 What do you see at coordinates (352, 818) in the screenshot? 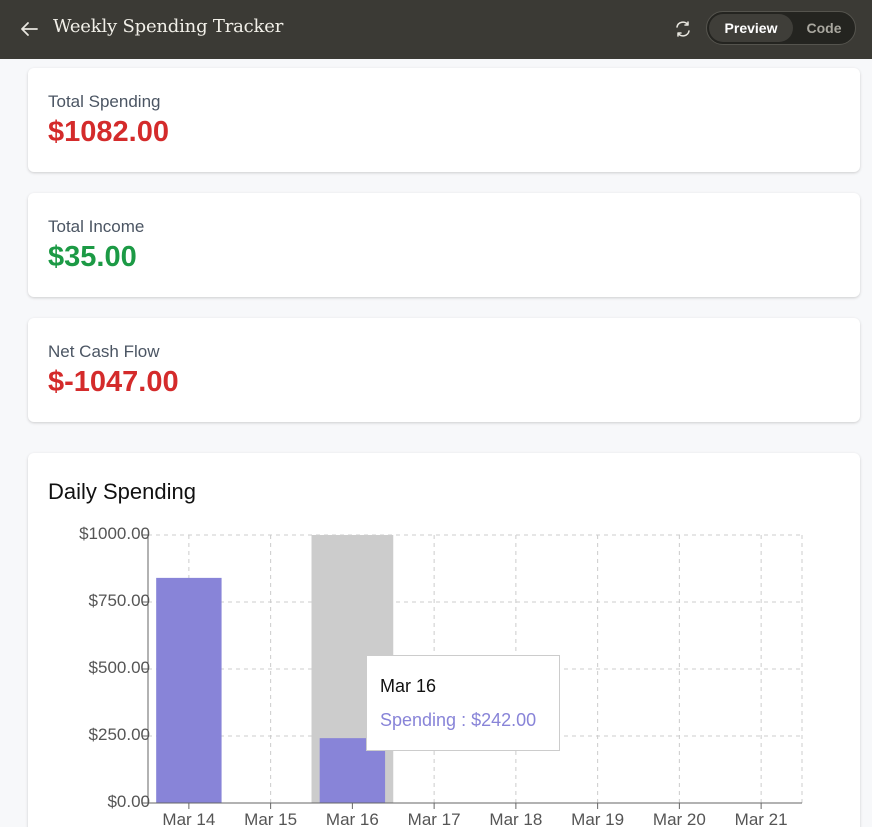
I see `x-tick-label: Mar 16` at bounding box center [352, 818].